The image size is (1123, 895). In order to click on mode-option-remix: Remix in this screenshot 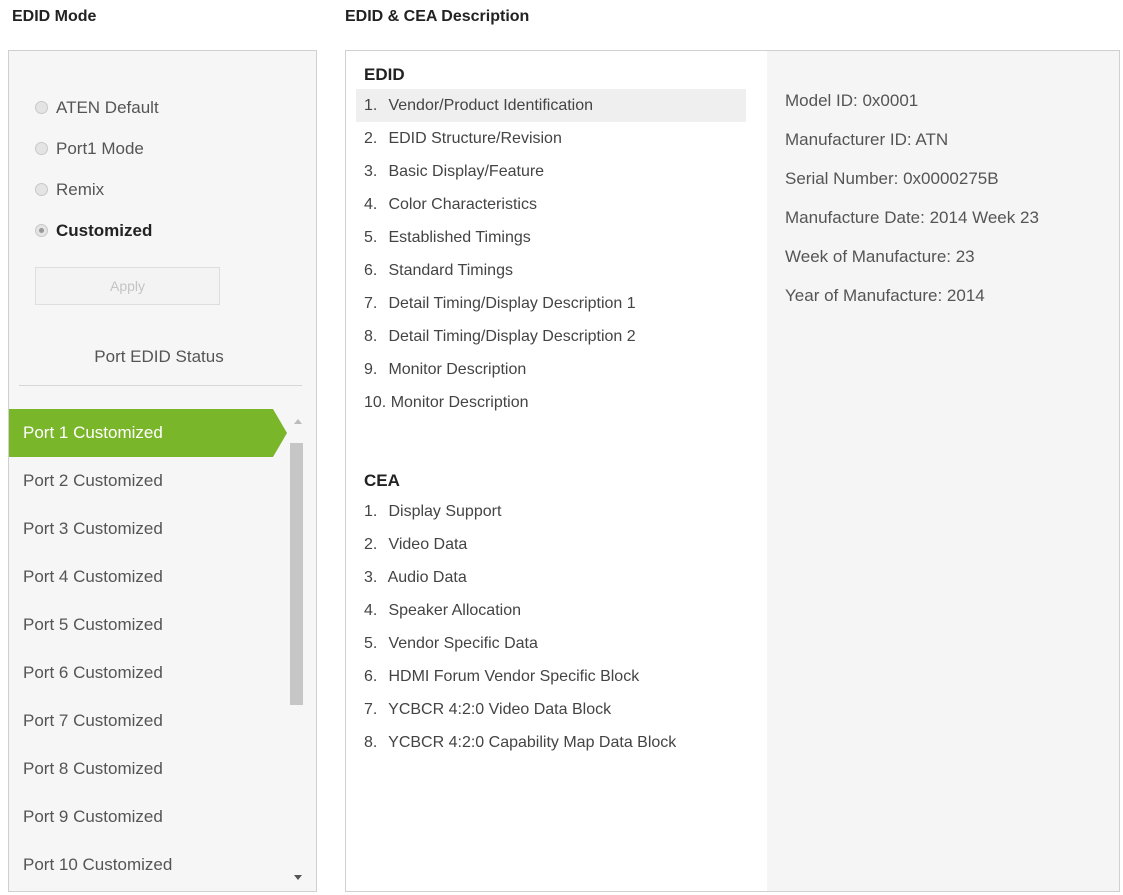, I will do `click(97, 189)`.